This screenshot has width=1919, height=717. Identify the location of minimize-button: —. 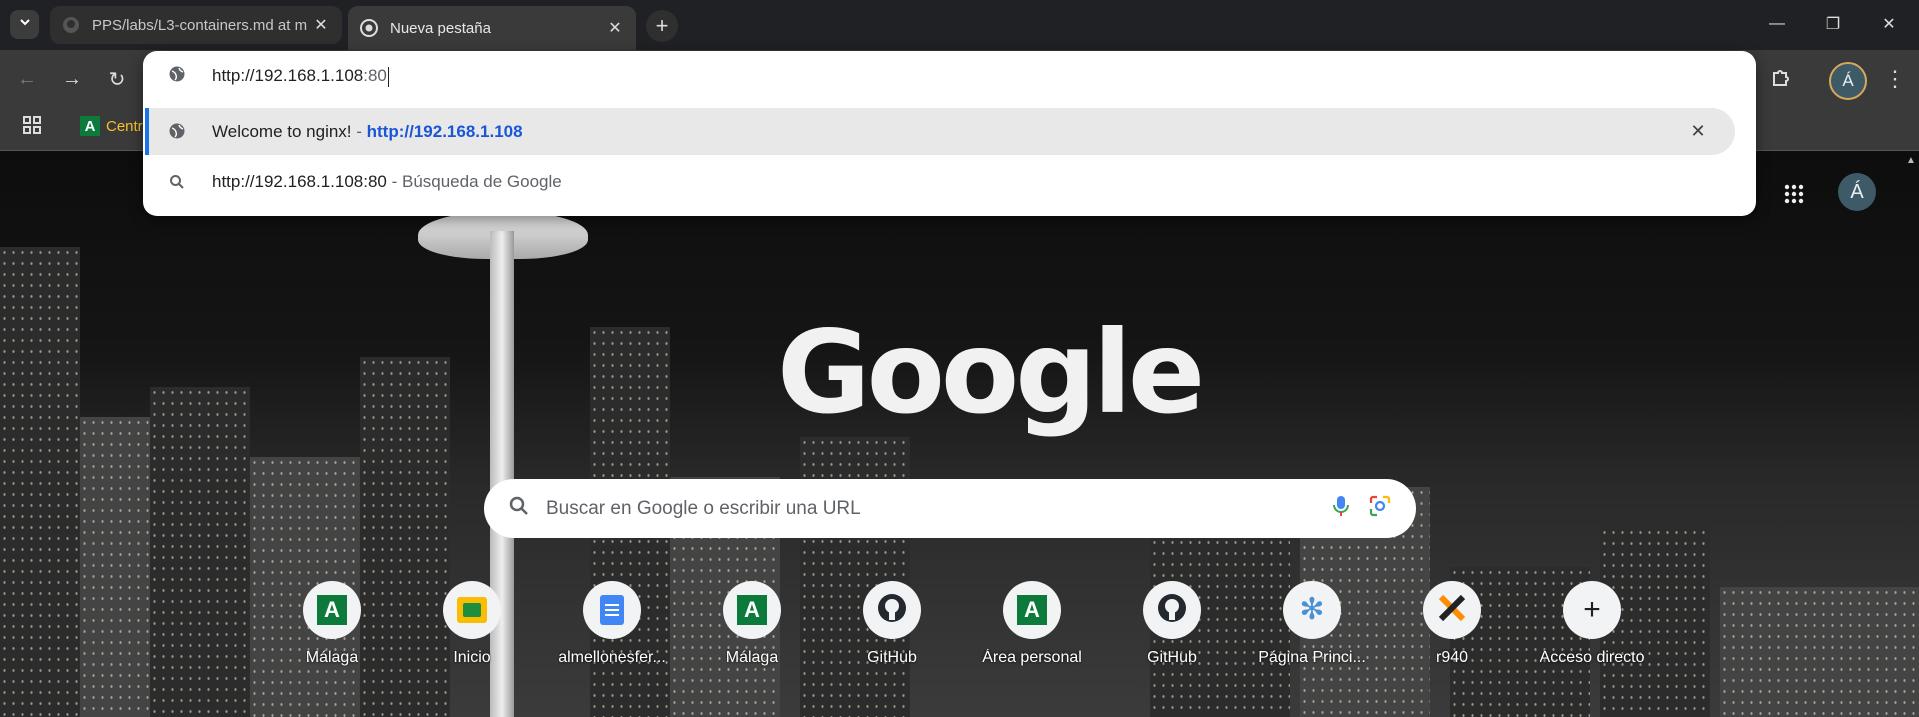
(1777, 24).